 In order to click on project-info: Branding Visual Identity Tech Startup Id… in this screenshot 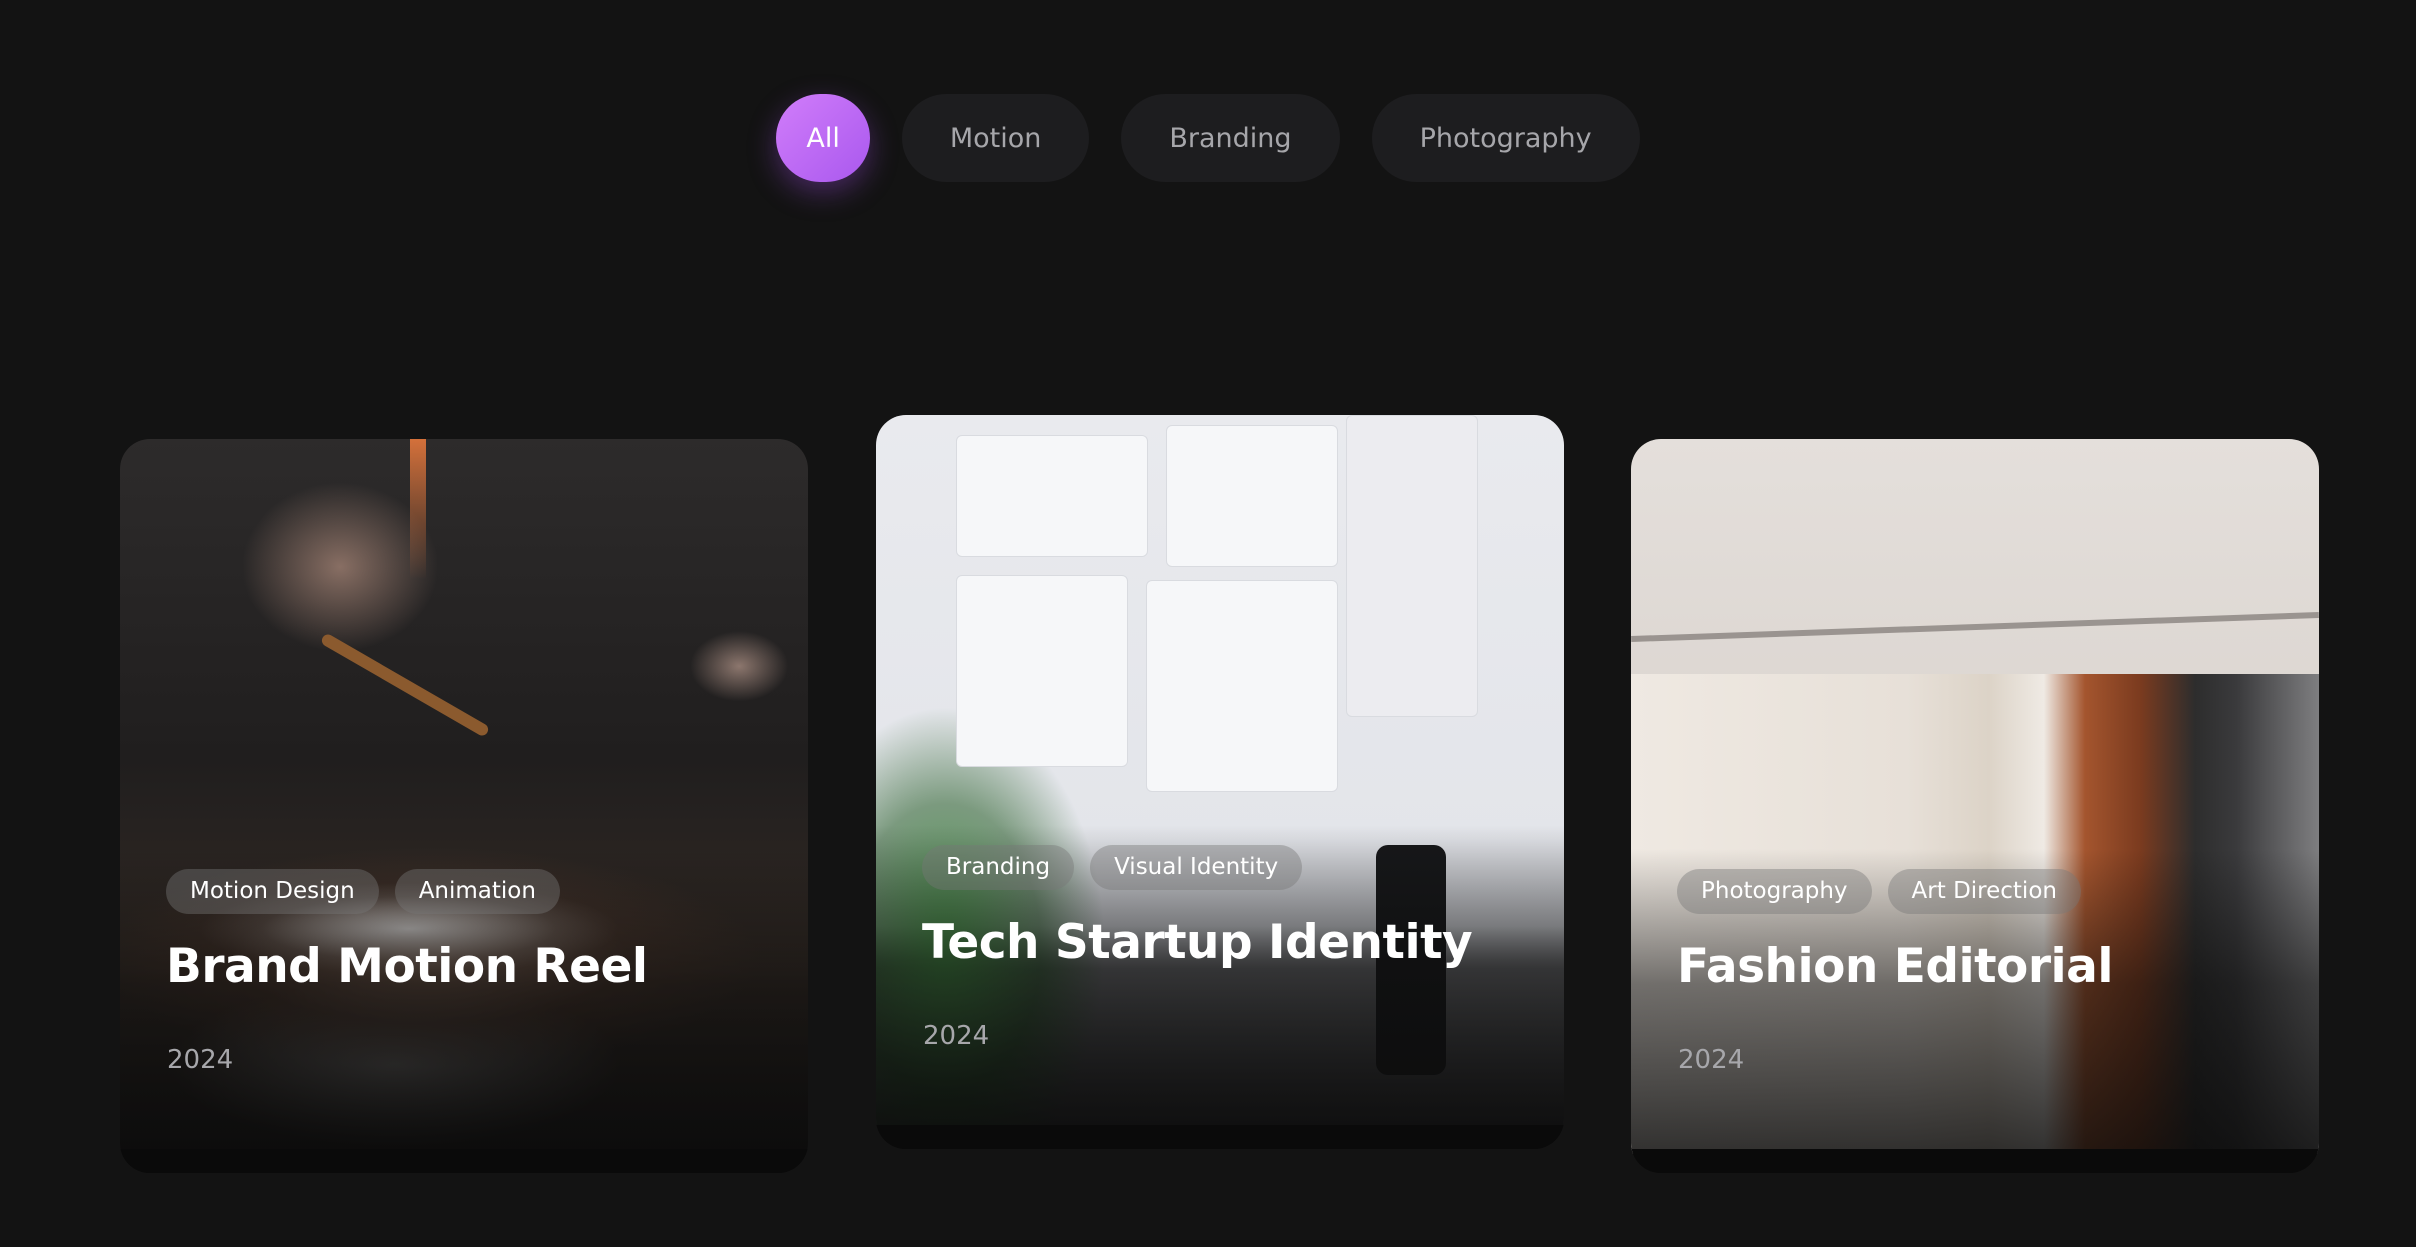, I will do `click(1223, 985)`.